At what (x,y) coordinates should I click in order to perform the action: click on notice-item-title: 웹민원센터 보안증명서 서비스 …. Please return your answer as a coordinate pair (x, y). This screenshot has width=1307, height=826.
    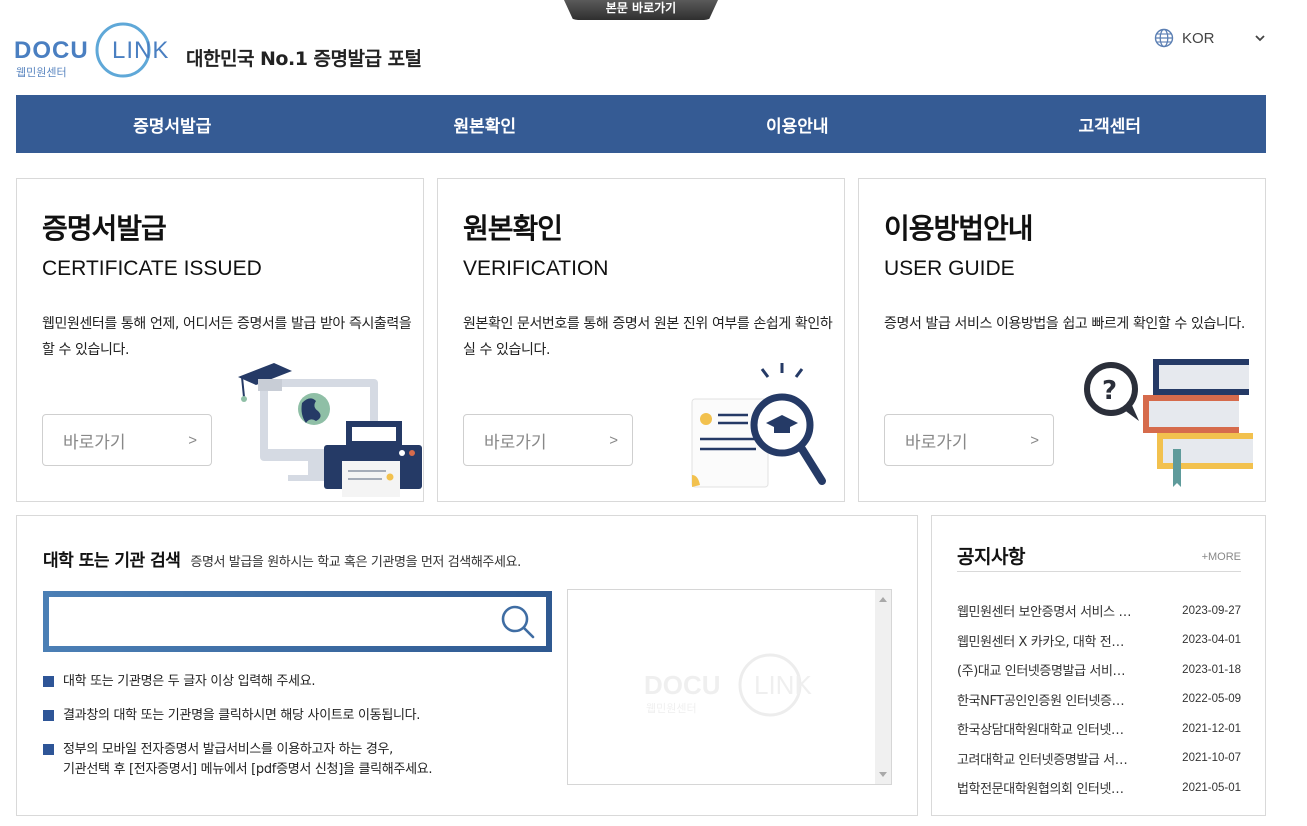
    Looking at the image, I should click on (1044, 613).